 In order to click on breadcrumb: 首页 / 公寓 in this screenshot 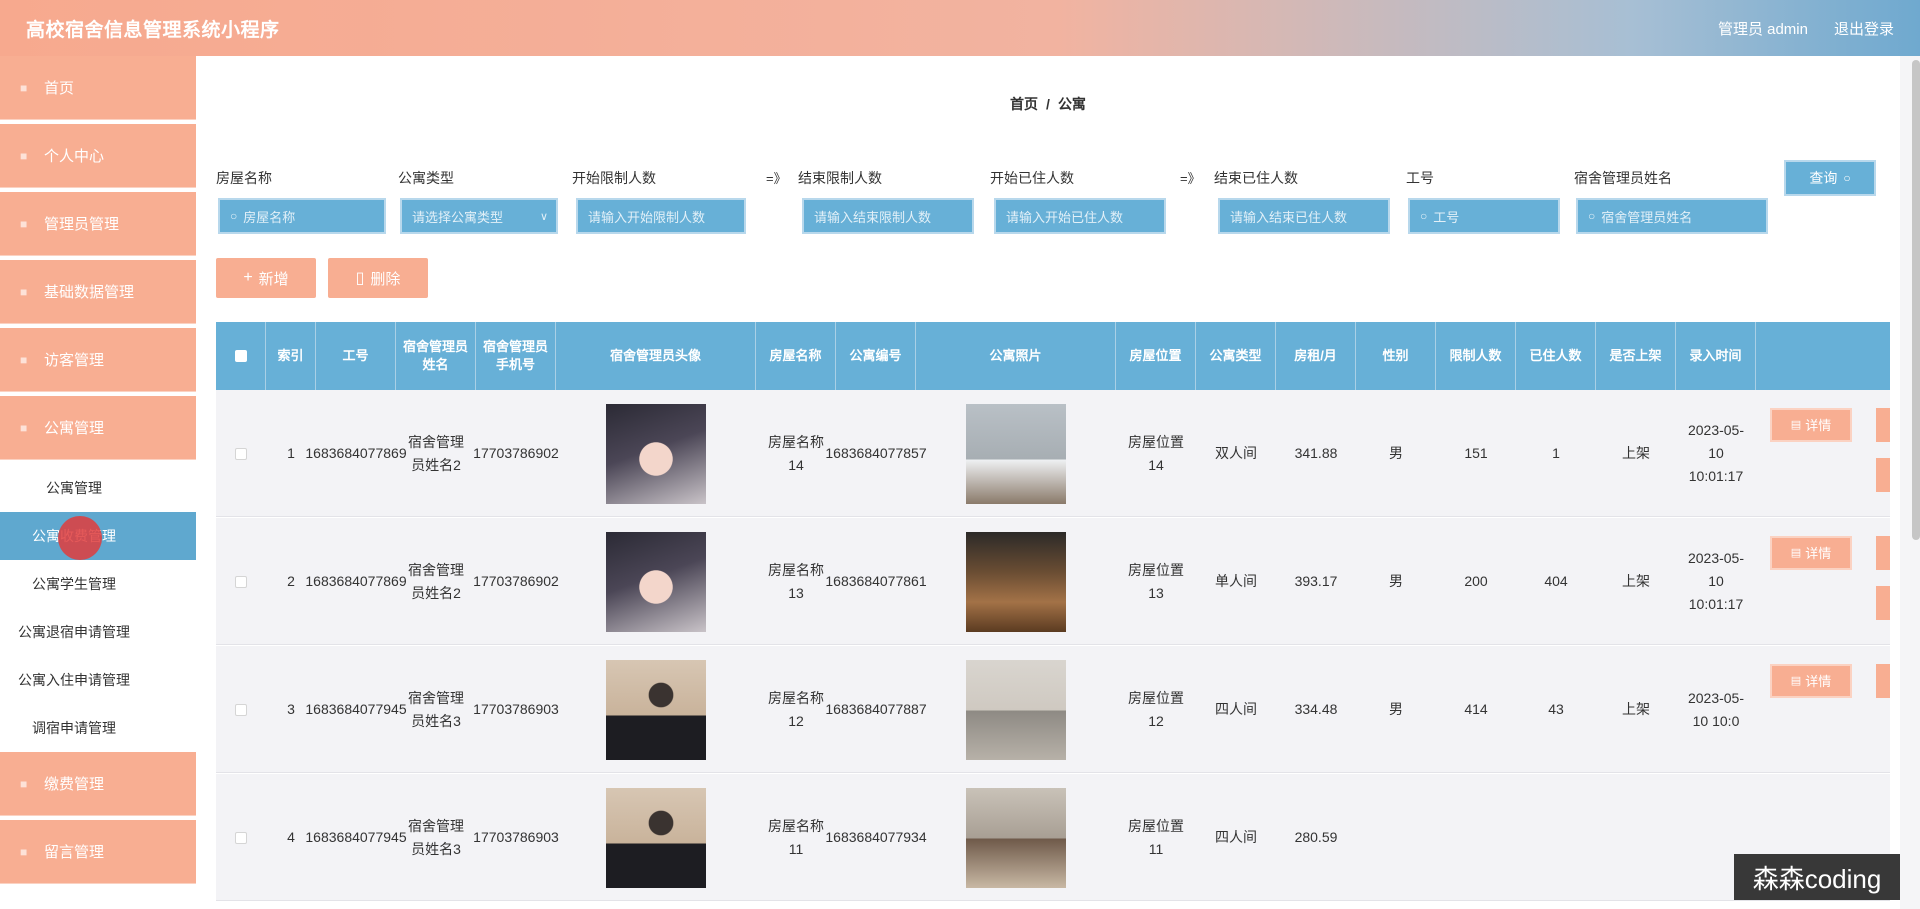, I will do `click(1048, 104)`.